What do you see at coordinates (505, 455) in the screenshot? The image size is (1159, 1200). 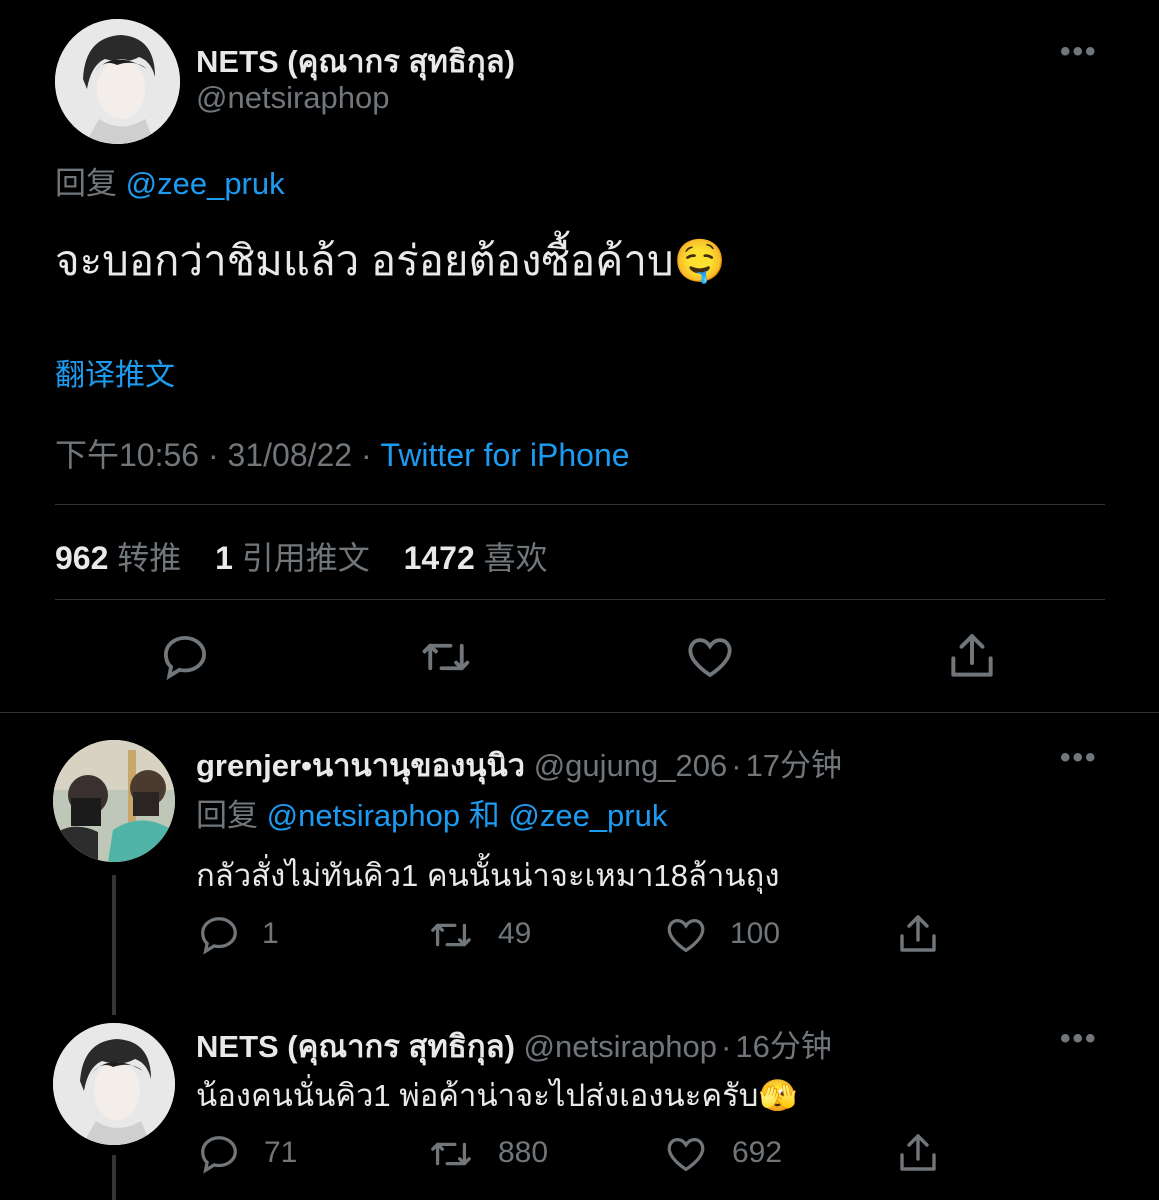 I see `tweet-source: Twitter for iPhone` at bounding box center [505, 455].